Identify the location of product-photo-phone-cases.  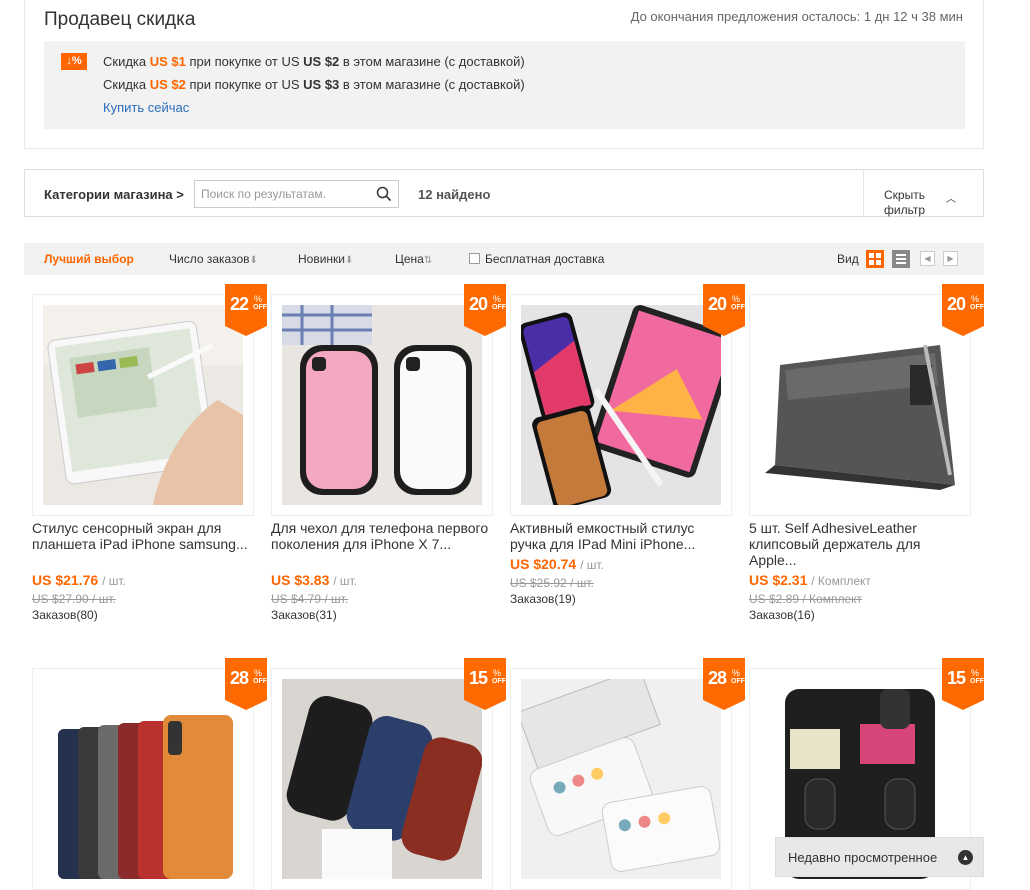
(382, 405).